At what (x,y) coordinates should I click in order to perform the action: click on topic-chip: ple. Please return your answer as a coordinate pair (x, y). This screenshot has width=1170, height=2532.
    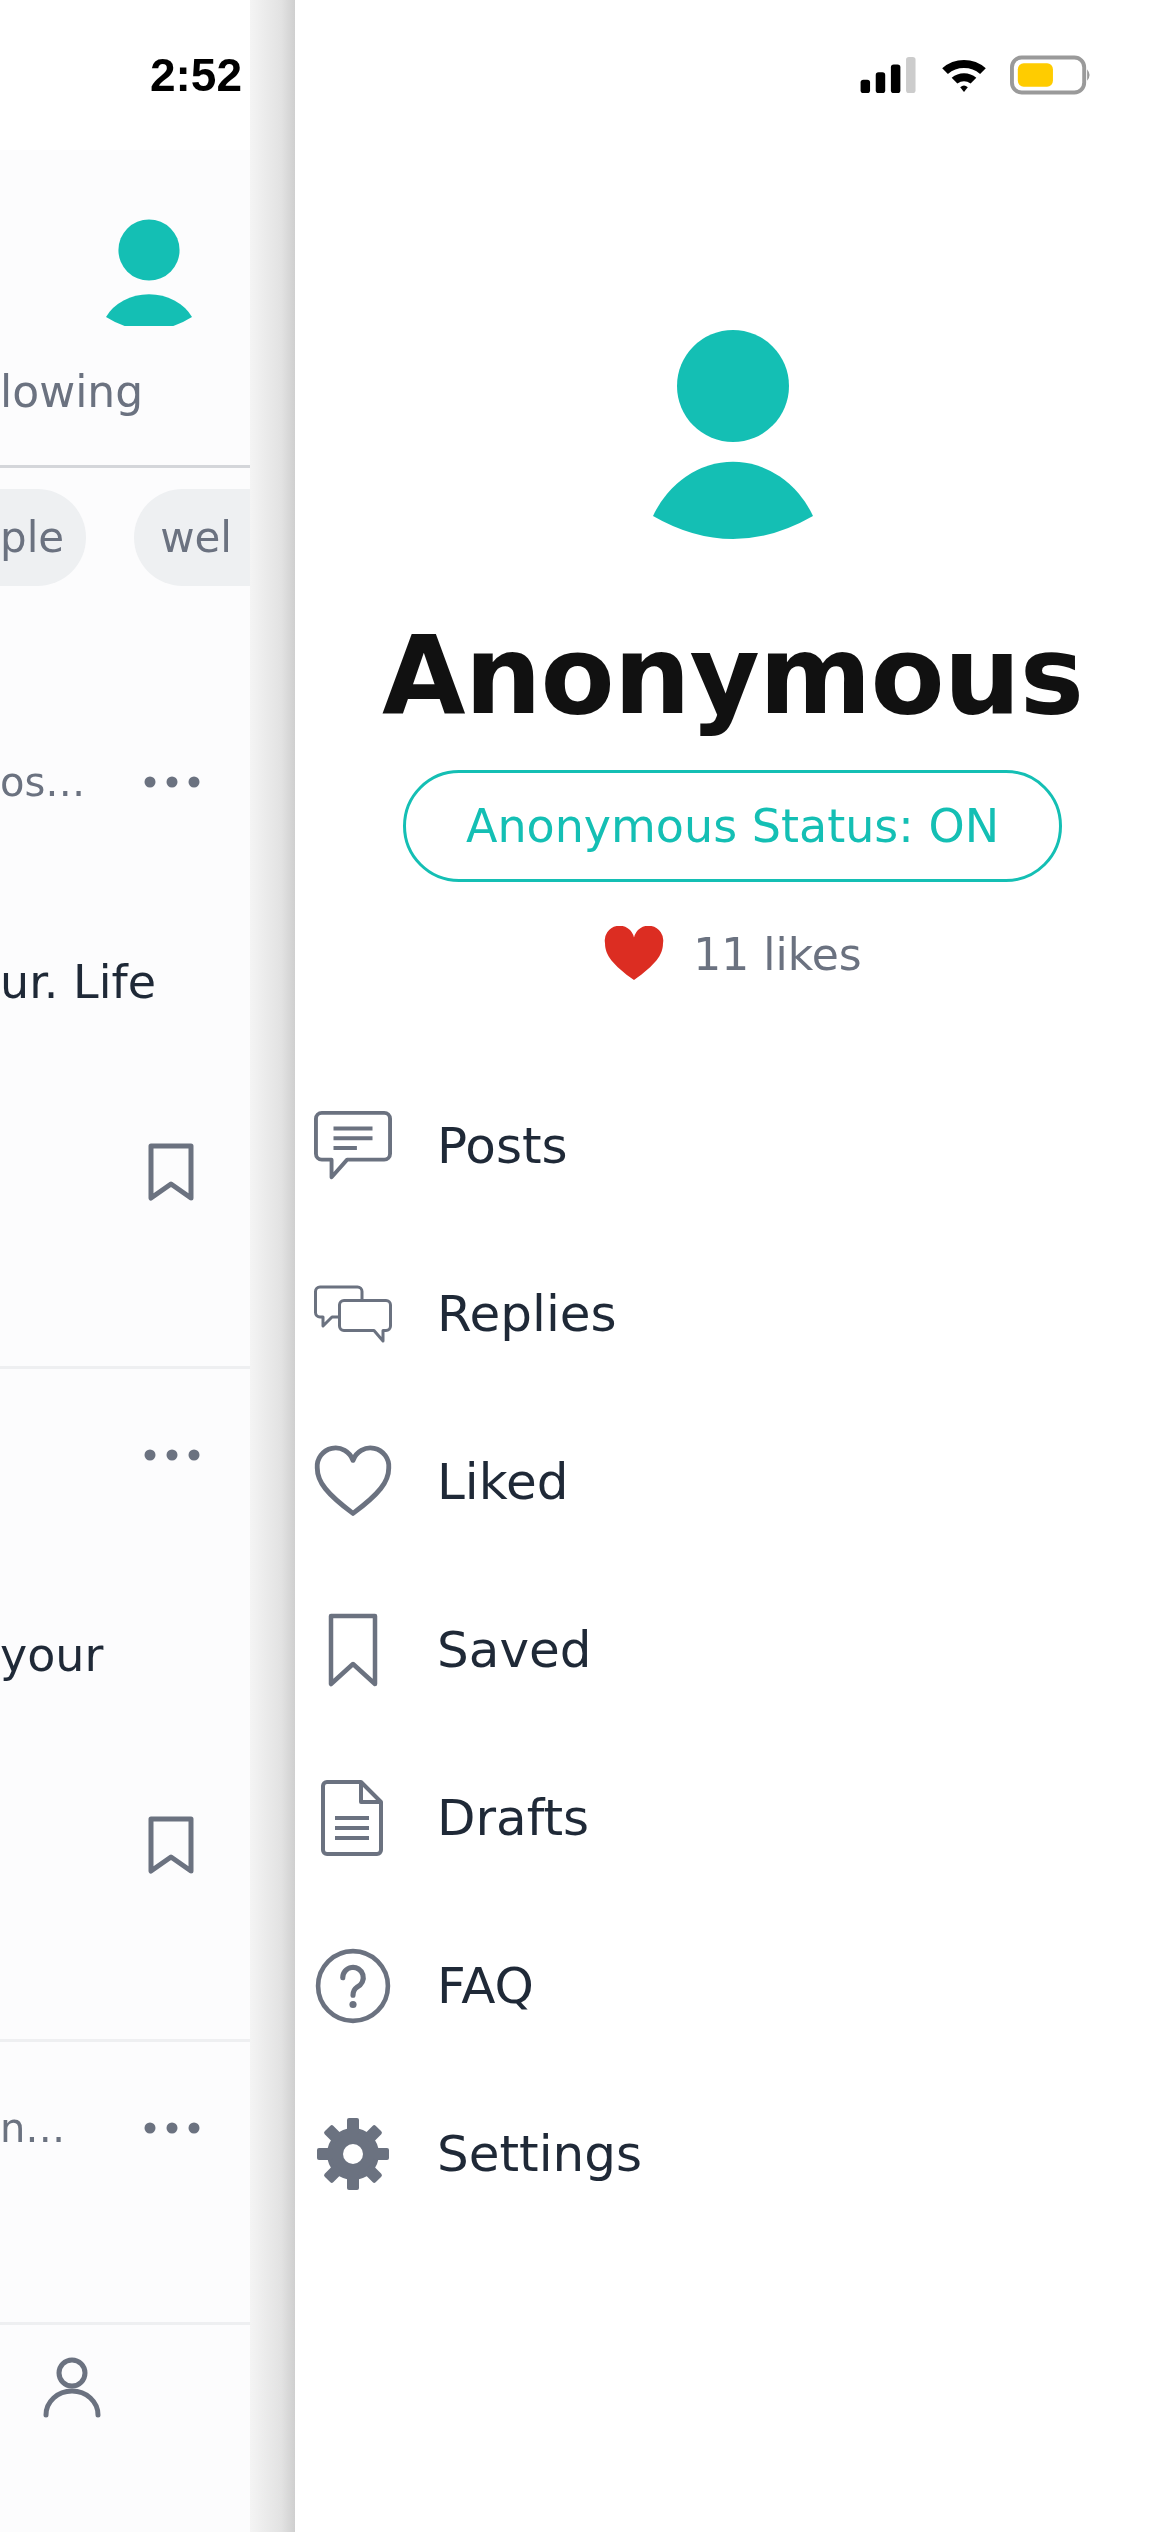
    Looking at the image, I should click on (43, 537).